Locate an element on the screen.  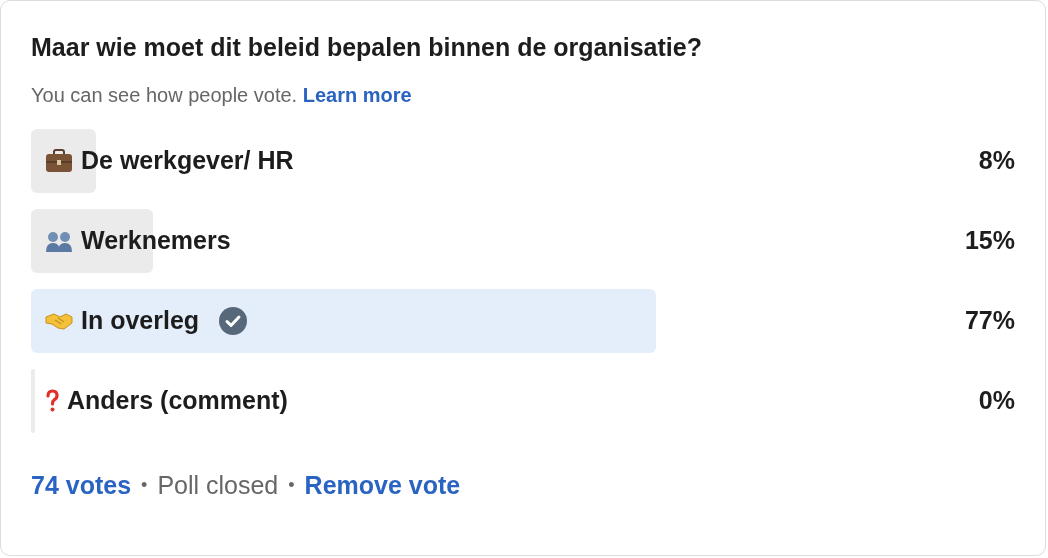
option-label: In overleg is located at coordinates (140, 321).